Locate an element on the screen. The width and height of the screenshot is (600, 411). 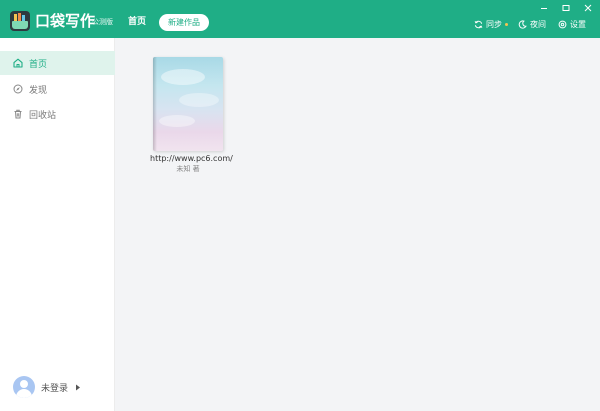
sidebar-item-label: 回收站 is located at coordinates (43, 115).